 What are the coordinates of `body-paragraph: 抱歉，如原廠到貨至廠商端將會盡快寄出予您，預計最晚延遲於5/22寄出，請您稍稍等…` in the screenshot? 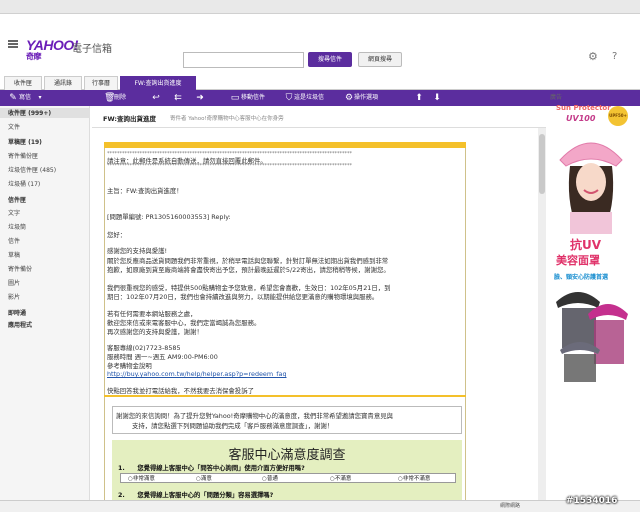 It's located at (248, 270).